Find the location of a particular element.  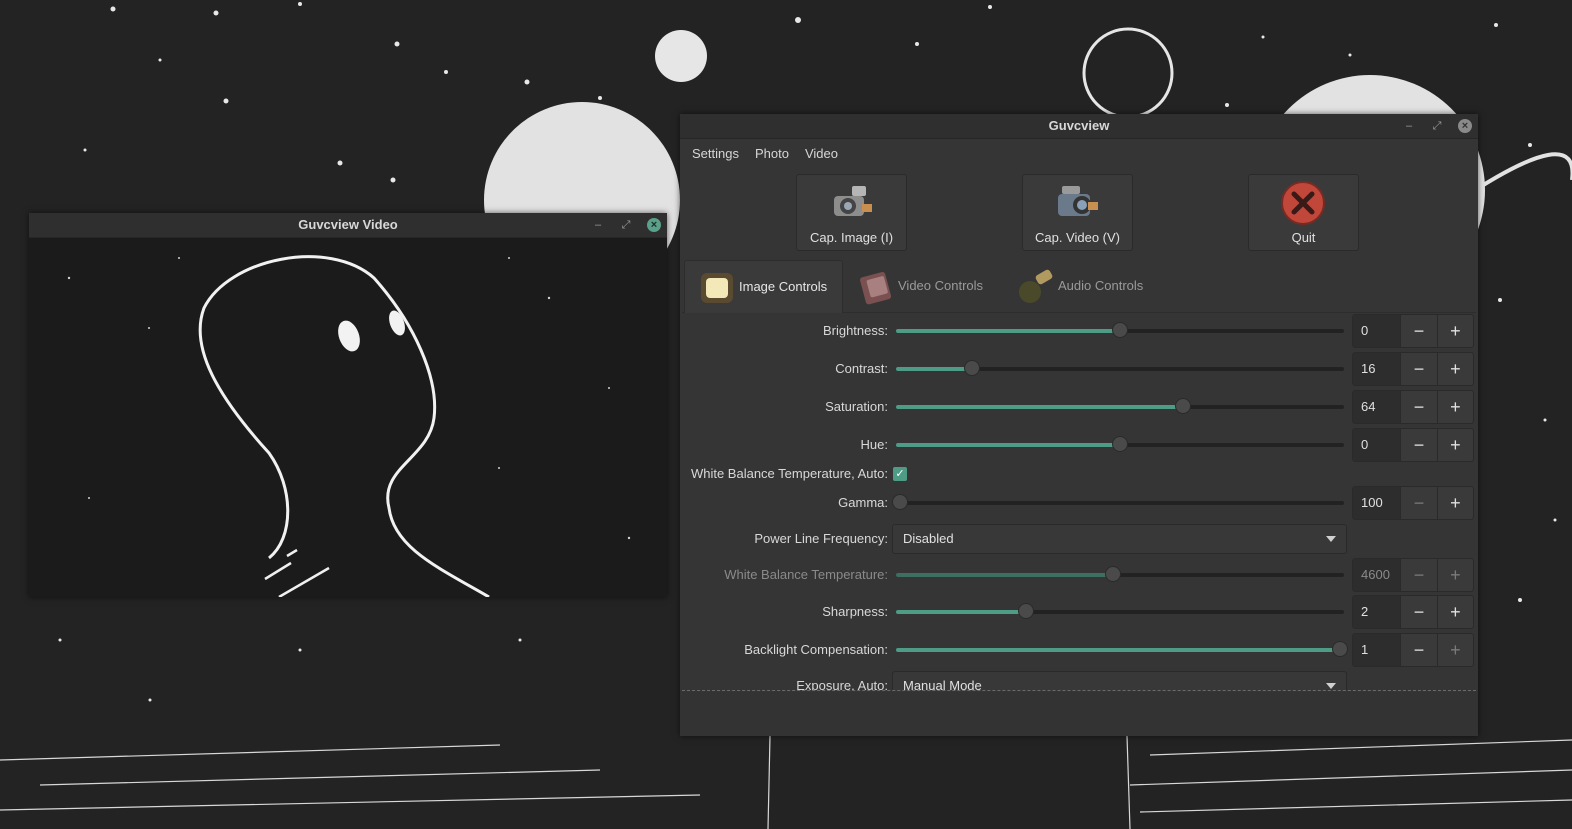

camera-icon is located at coordinates (853, 201).